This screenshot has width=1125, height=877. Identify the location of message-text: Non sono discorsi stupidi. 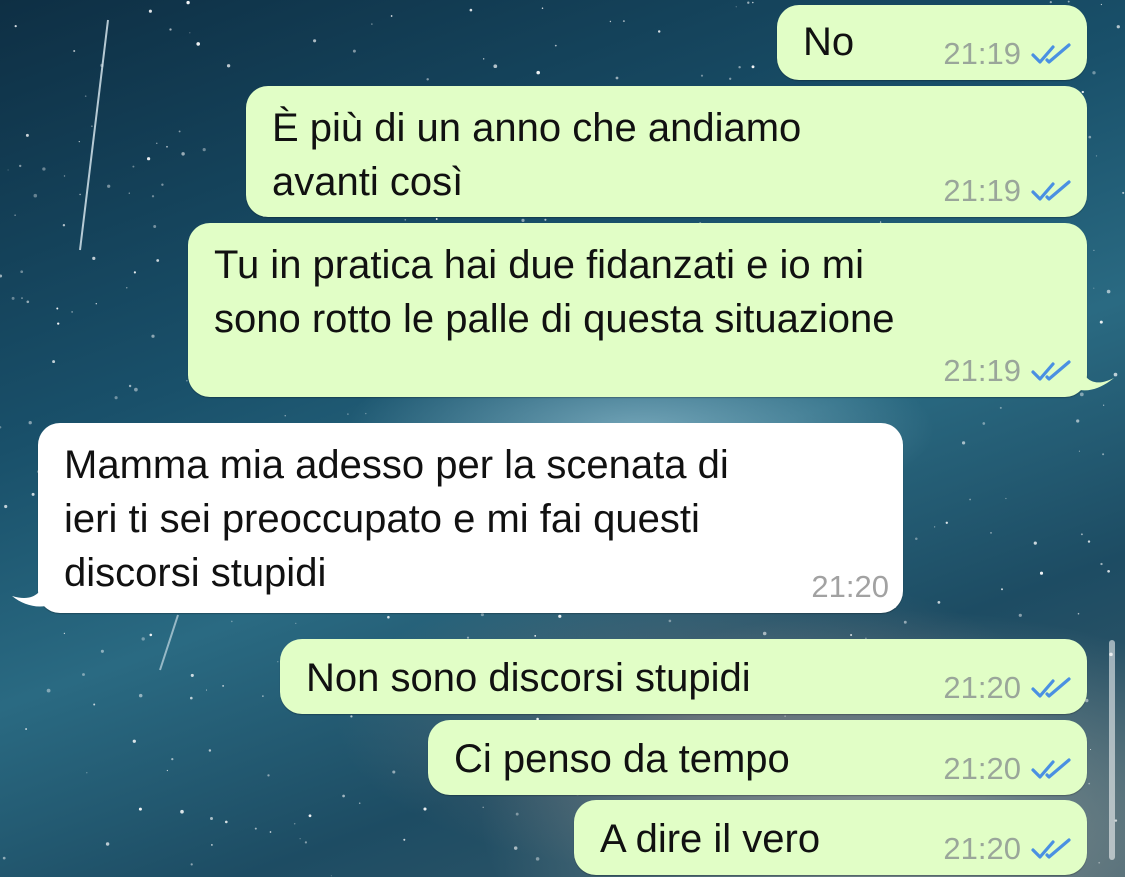
(528, 678).